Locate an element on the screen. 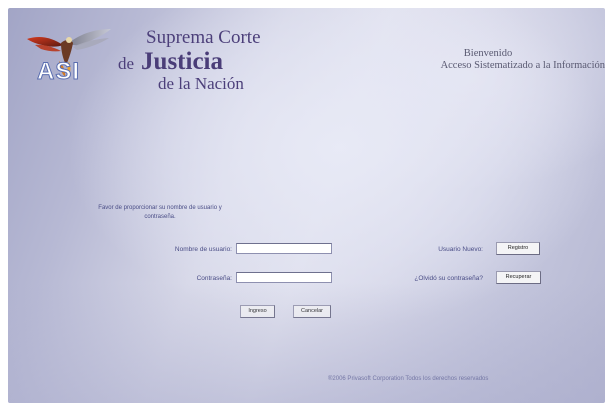  welcome-title: Bienvenido is located at coordinates (488, 53).